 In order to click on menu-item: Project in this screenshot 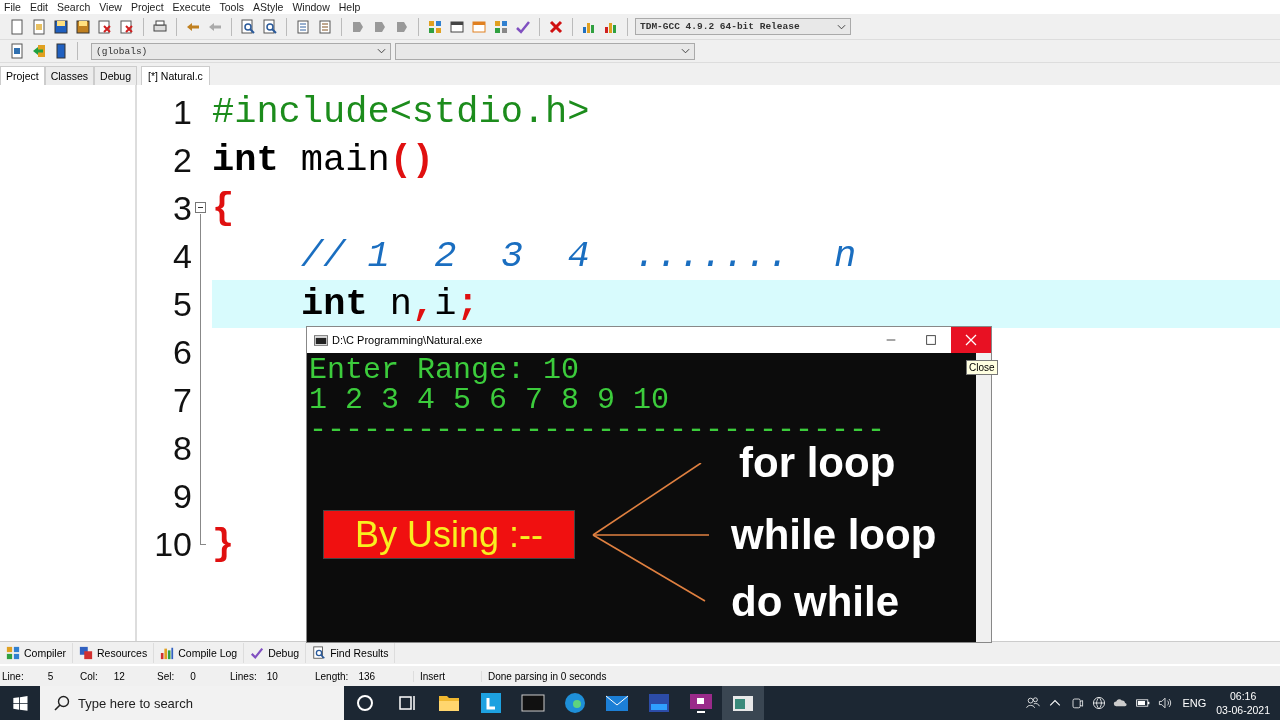, I will do `click(147, 7)`.